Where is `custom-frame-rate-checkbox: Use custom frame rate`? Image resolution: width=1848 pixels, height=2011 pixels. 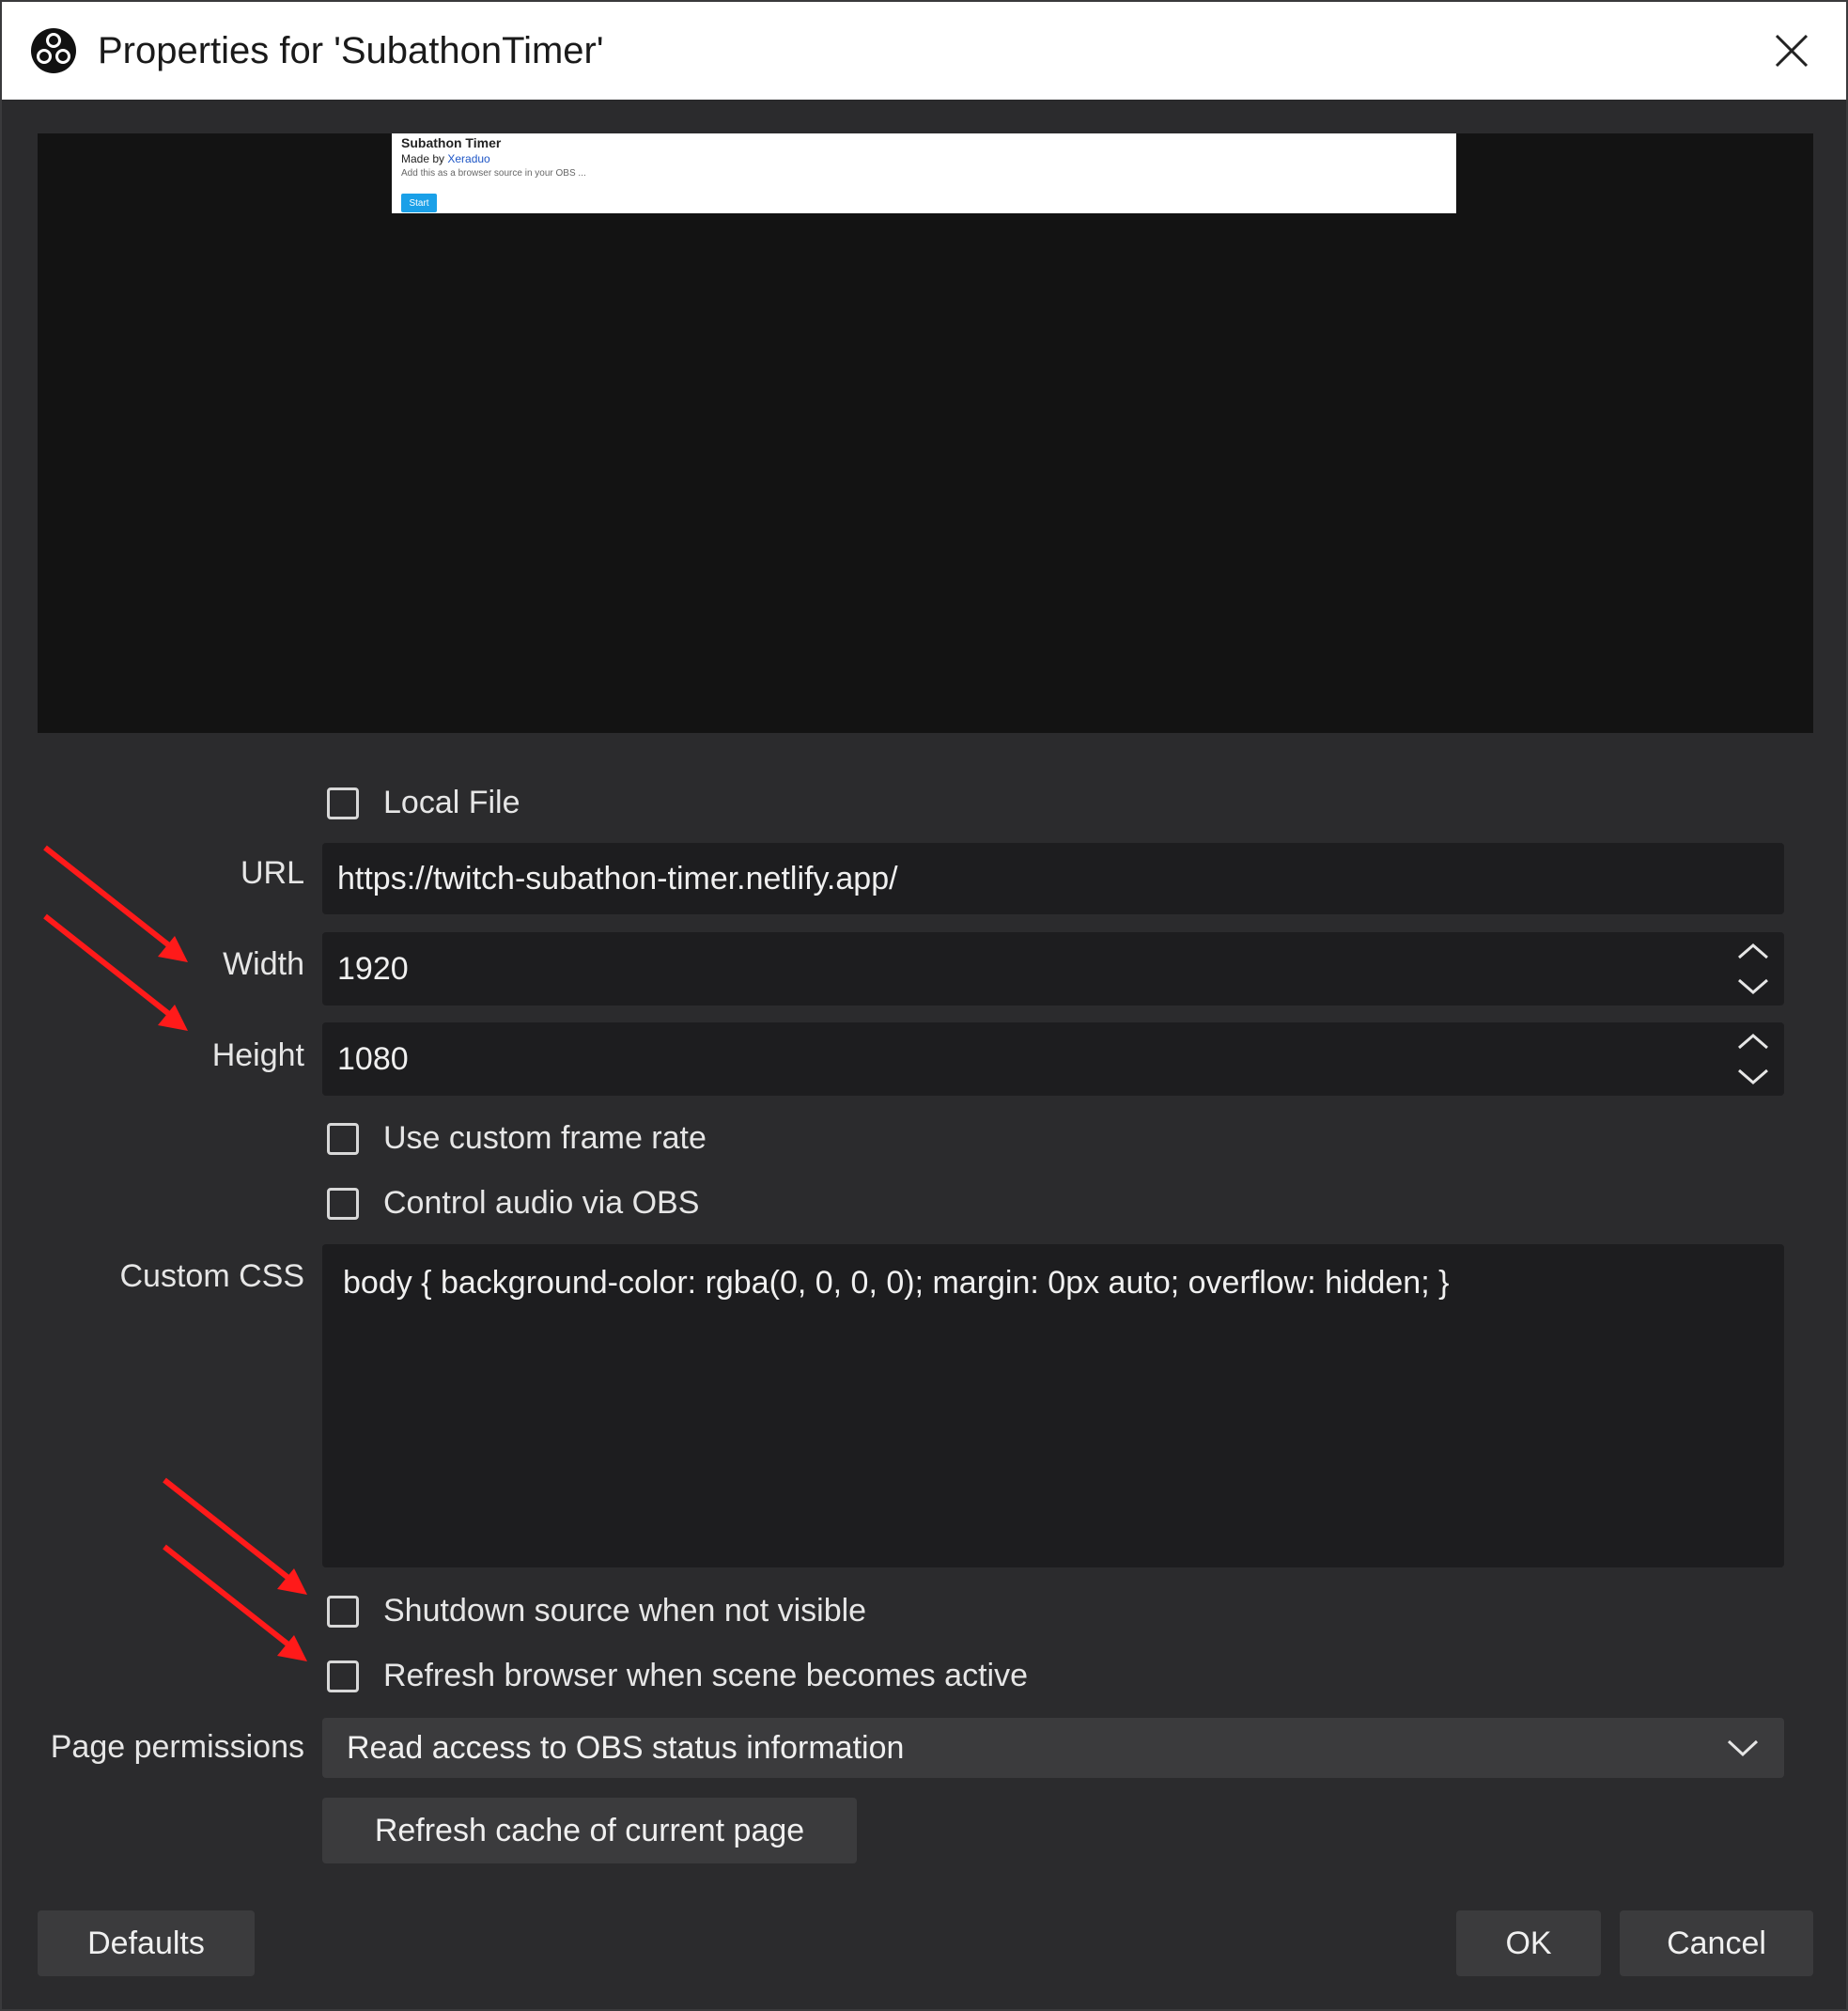
custom-frame-rate-checkbox: Use custom frame rate is located at coordinates (517, 1139).